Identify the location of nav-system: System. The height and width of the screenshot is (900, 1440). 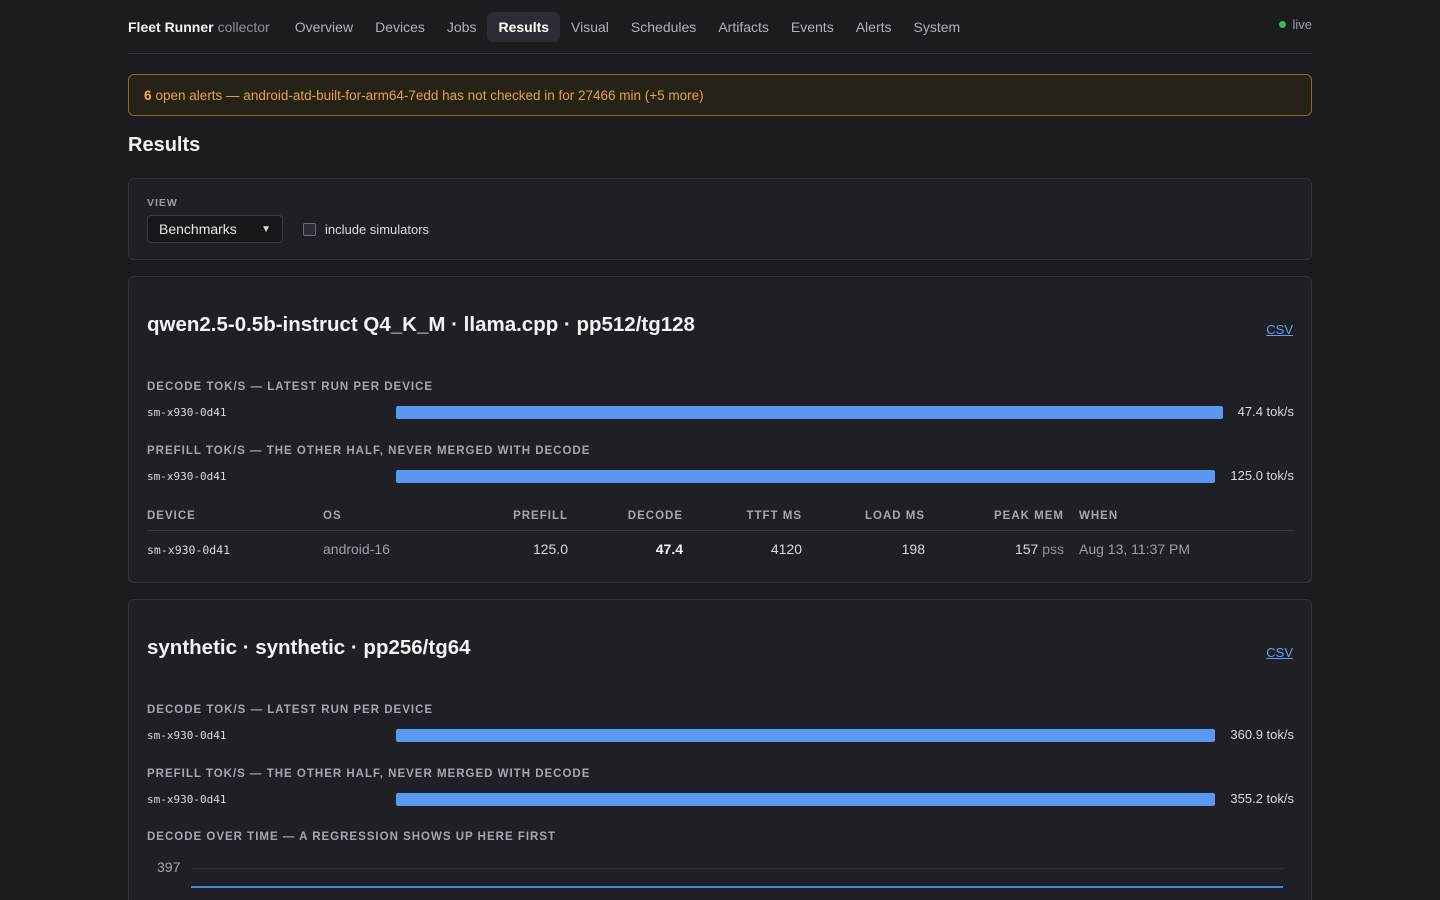
(937, 27).